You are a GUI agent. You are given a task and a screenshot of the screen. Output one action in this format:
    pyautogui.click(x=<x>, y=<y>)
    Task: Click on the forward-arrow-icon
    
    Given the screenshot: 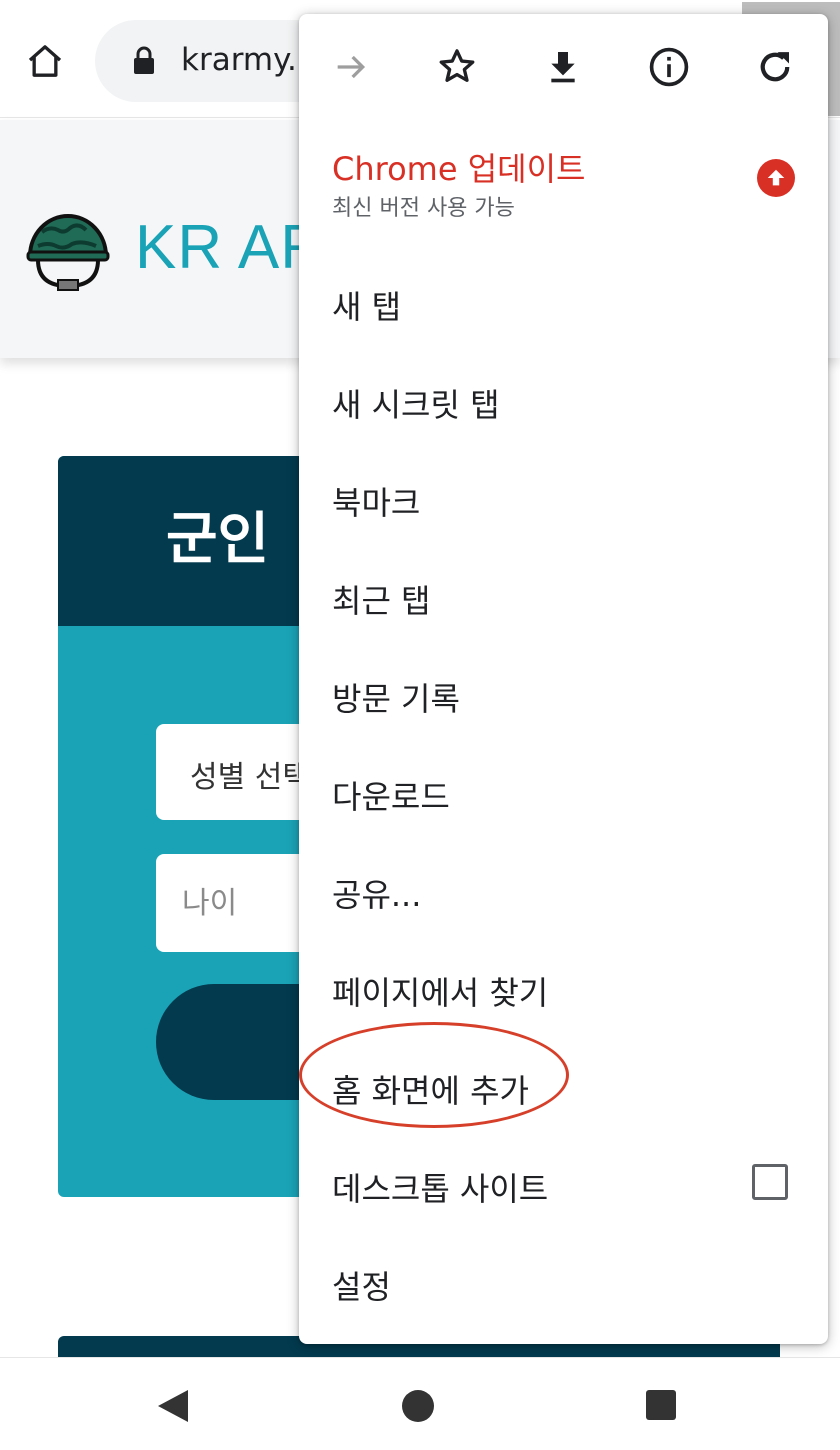 What is the action you would take?
    pyautogui.click(x=351, y=67)
    